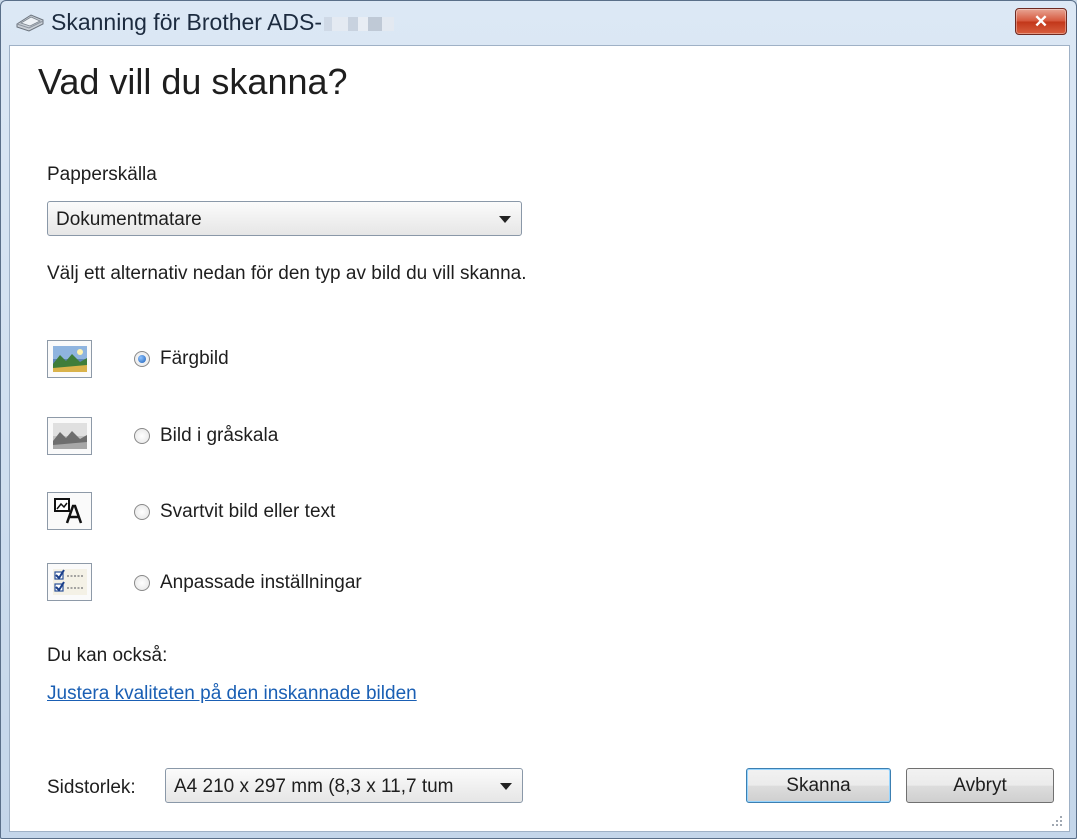  I want to click on paper-source-dropdown: Dokumentmatare, so click(284, 218).